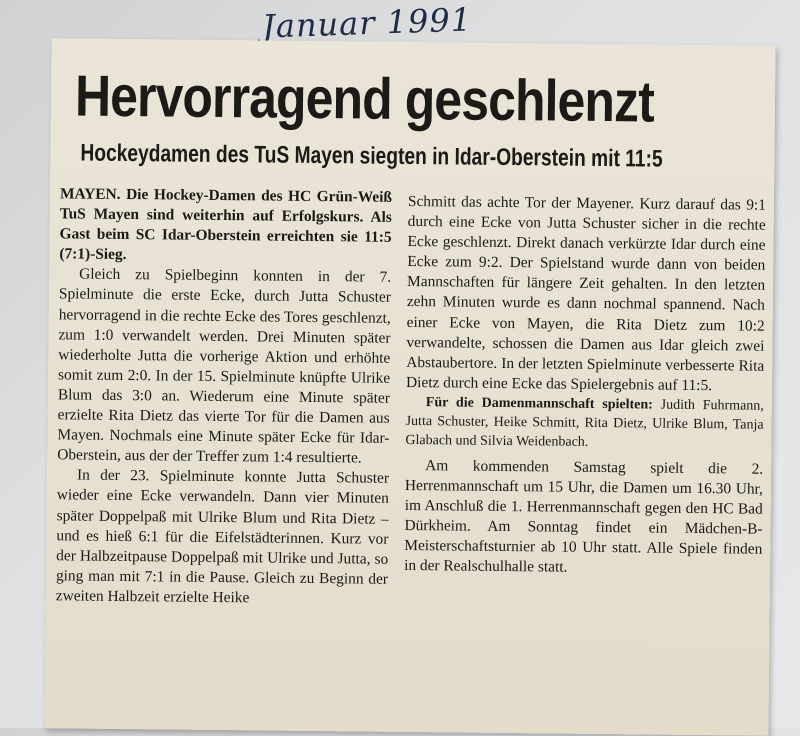 The width and height of the screenshot is (800, 736). I want to click on handwritten-date-note: Januar 1991, so click(367, 23).